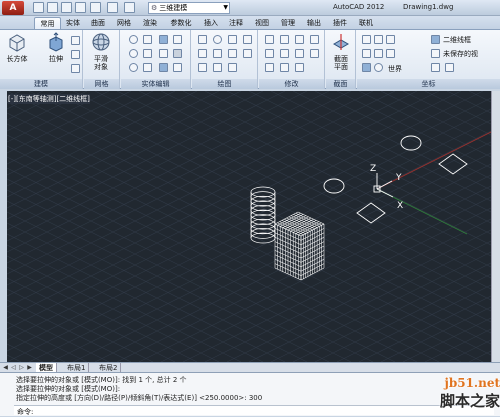 The height and width of the screenshot is (417, 500). Describe the element at coordinates (17, 59) in the screenshot. I see `box-label: 长方体` at that location.